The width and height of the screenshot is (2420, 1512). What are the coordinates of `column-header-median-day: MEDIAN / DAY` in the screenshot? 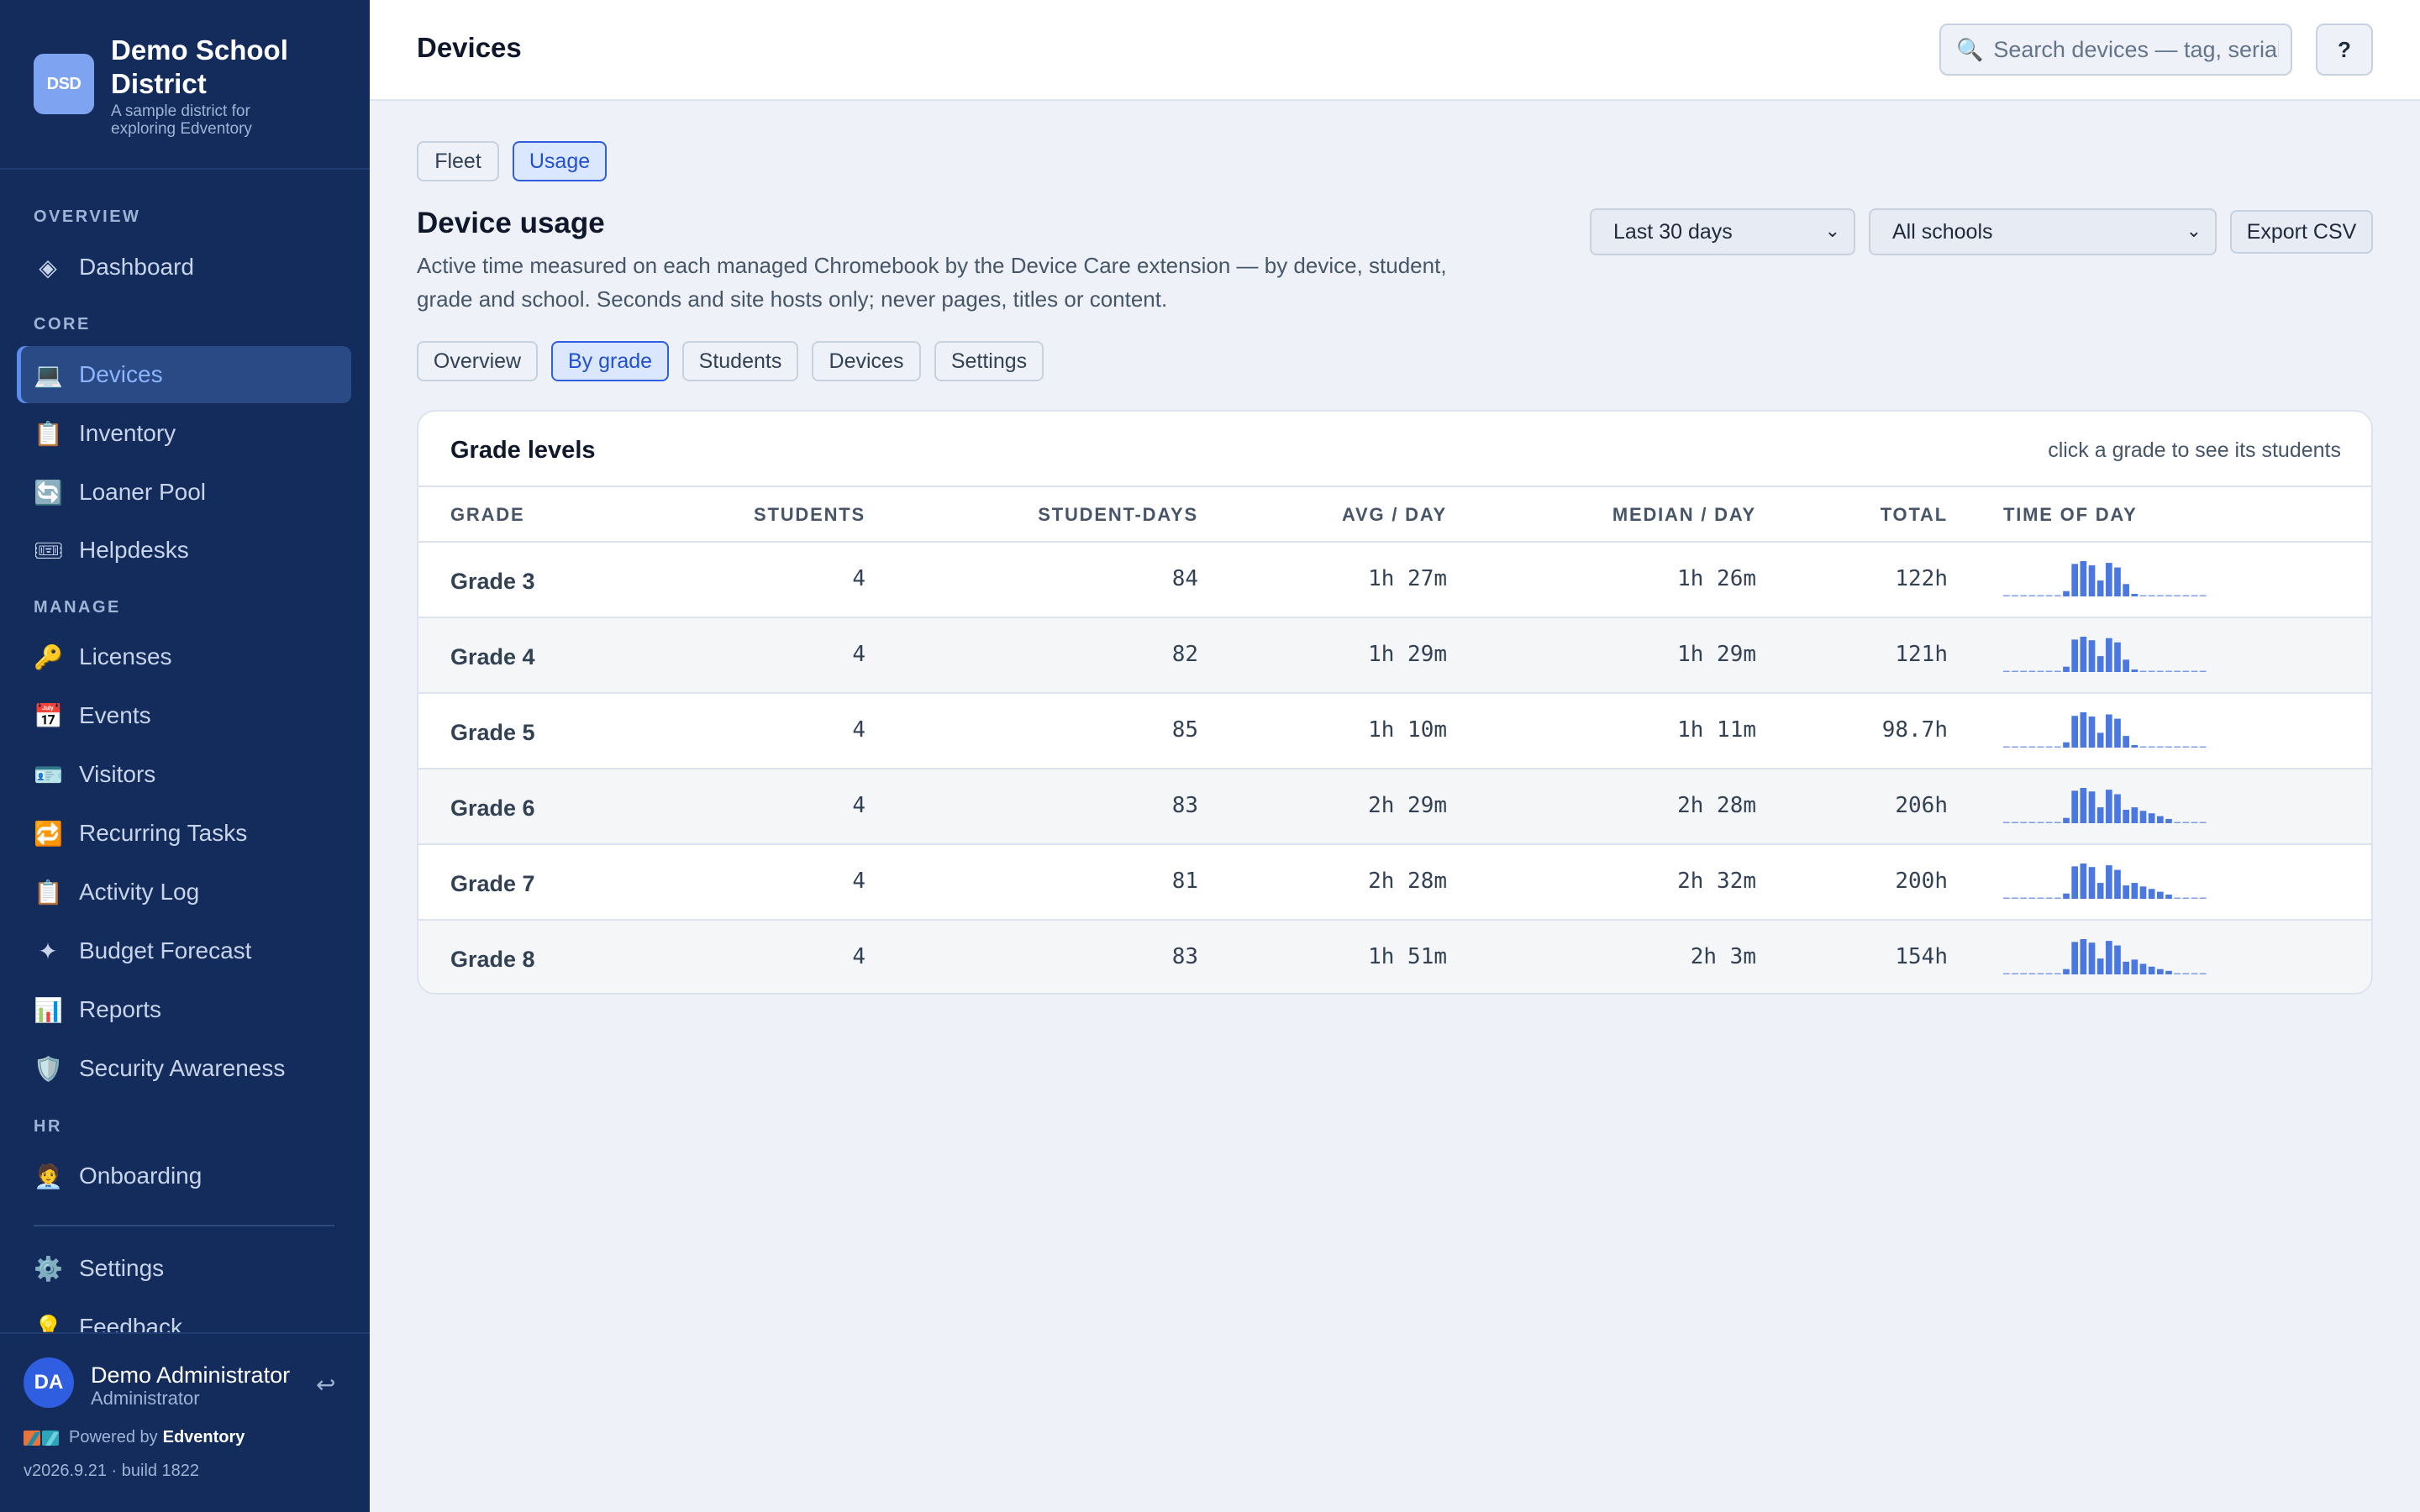 It's located at (1684, 515).